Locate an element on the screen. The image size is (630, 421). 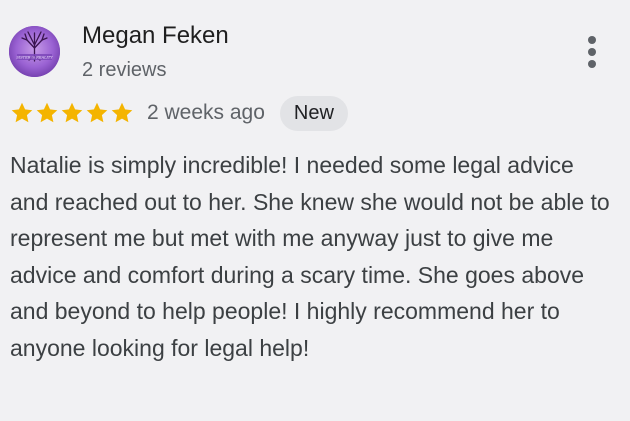
svg-text: SISTER in REALITY is located at coordinates (34, 58).